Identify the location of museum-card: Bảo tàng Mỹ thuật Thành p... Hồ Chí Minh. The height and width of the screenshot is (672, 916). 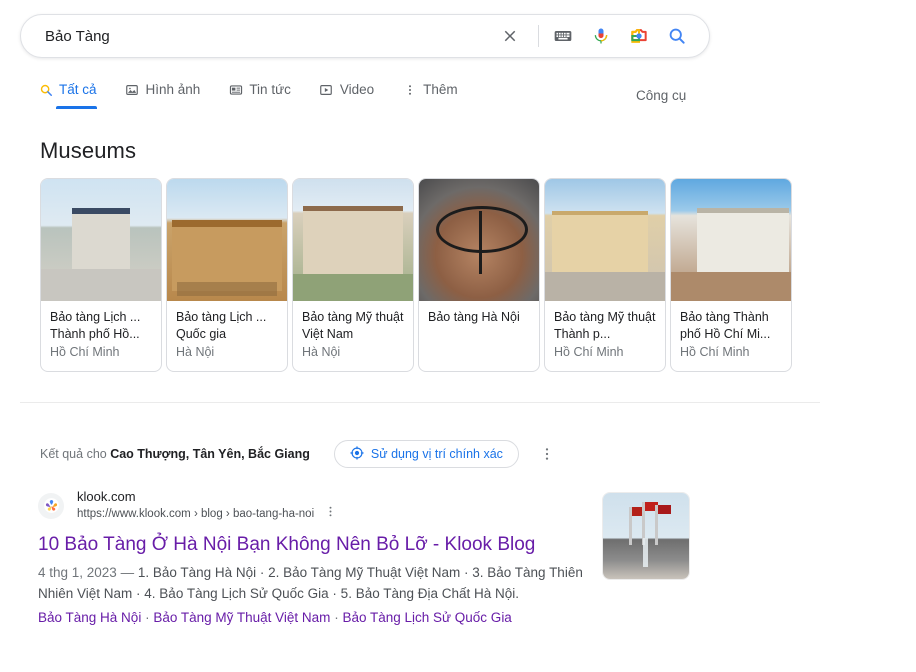
(605, 275).